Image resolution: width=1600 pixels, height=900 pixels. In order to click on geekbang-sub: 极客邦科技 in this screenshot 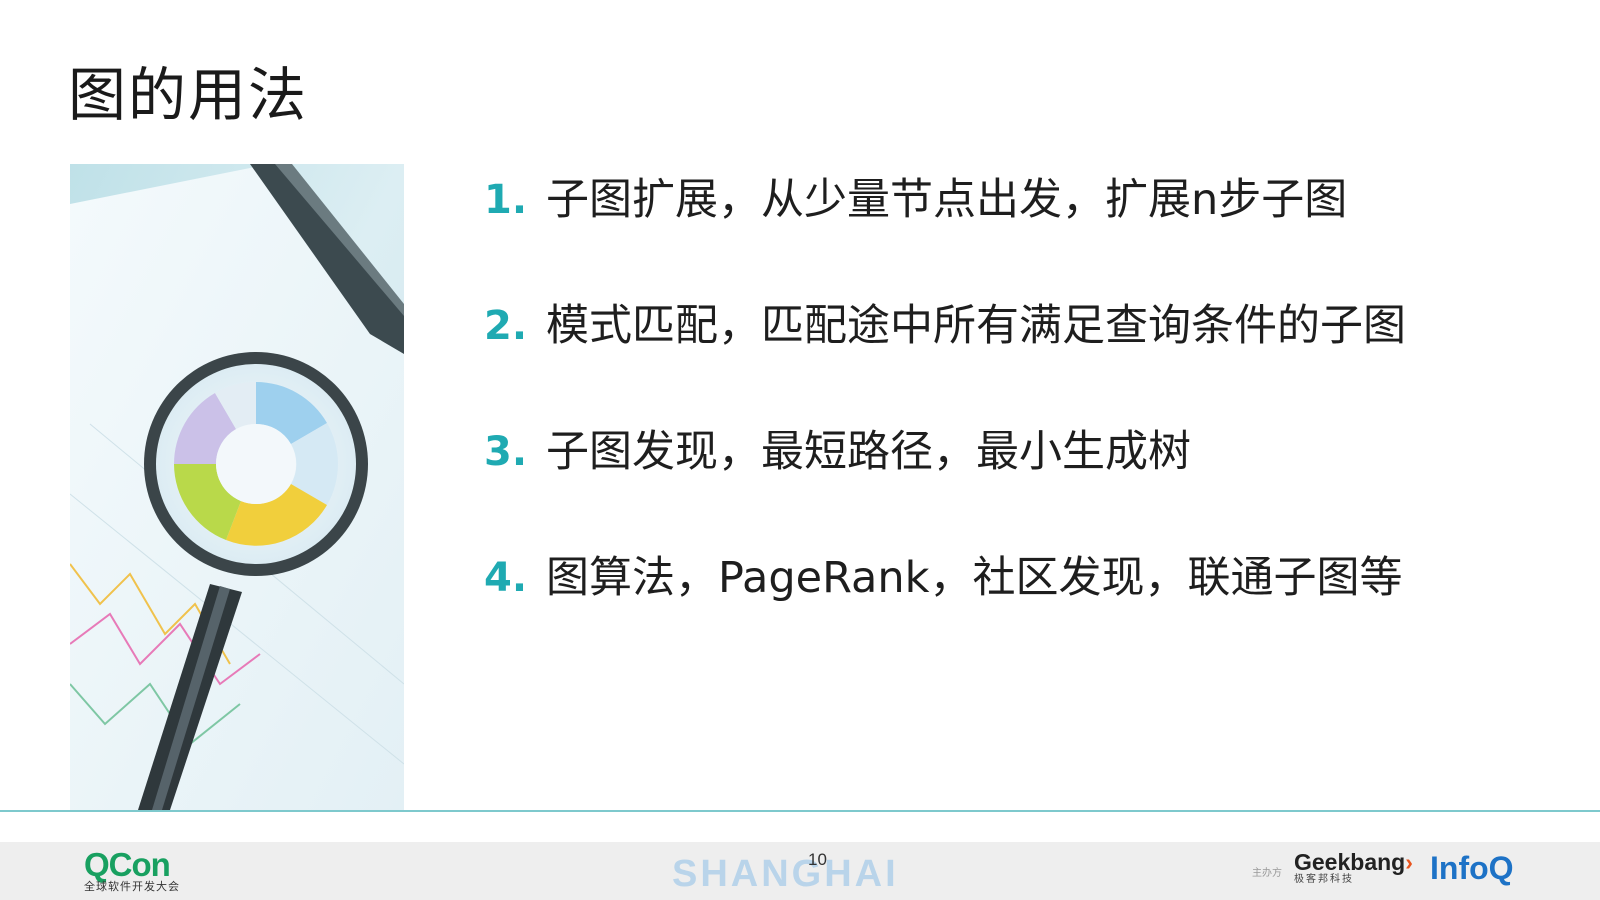, I will do `click(1324, 879)`.